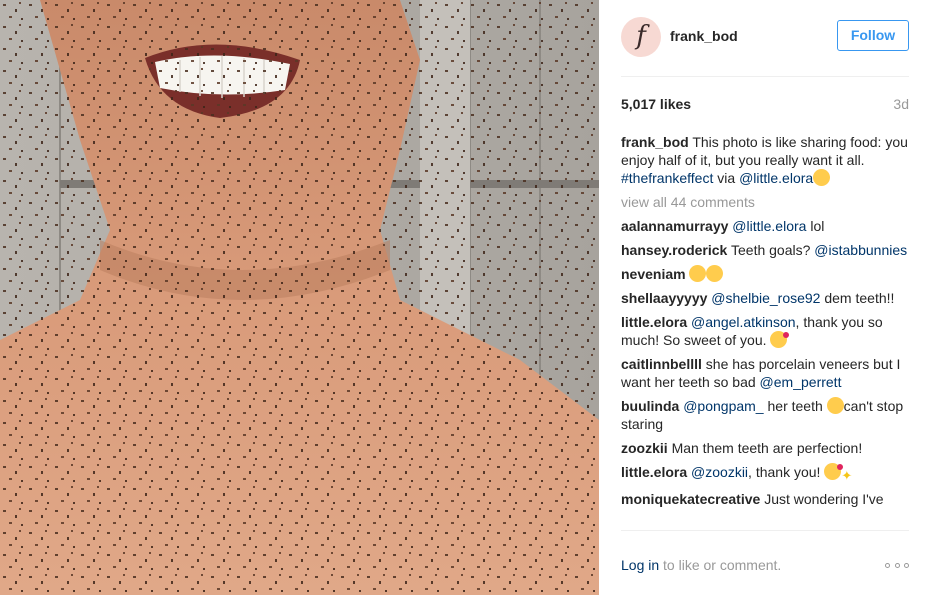 This screenshot has width=930, height=595. Describe the element at coordinates (719, 472) in the screenshot. I see `comment-mention: @zoozkii` at that location.